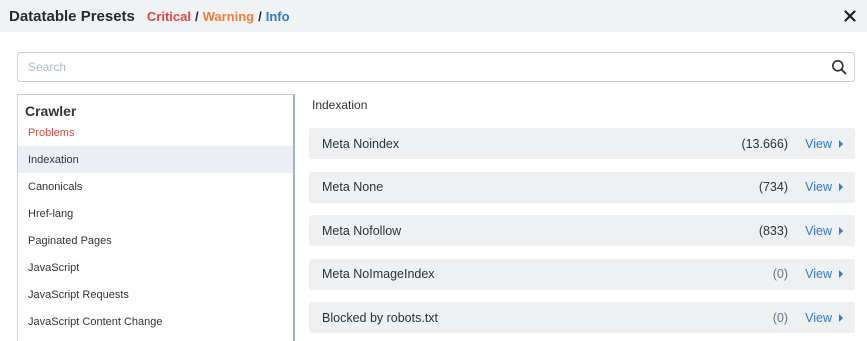  I want to click on sidebar-item-canonicals: Canonicals, so click(155, 186).